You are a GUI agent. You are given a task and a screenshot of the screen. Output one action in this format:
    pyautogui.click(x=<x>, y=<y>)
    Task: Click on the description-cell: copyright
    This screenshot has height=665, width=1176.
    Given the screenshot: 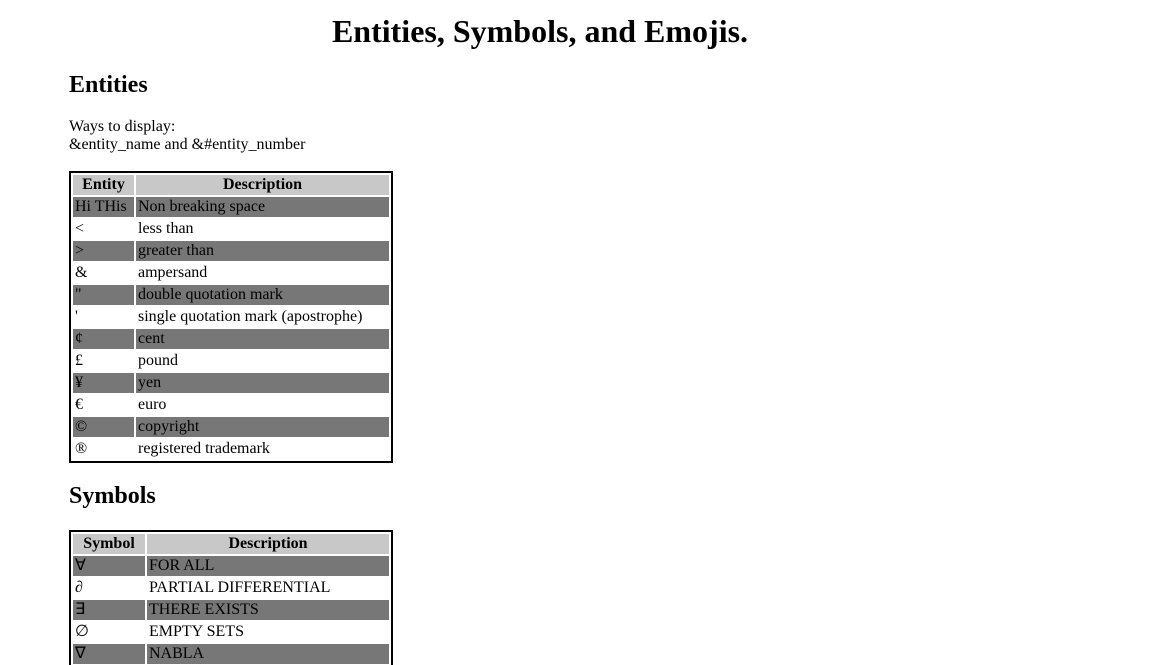 What is the action you would take?
    pyautogui.click(x=262, y=427)
    